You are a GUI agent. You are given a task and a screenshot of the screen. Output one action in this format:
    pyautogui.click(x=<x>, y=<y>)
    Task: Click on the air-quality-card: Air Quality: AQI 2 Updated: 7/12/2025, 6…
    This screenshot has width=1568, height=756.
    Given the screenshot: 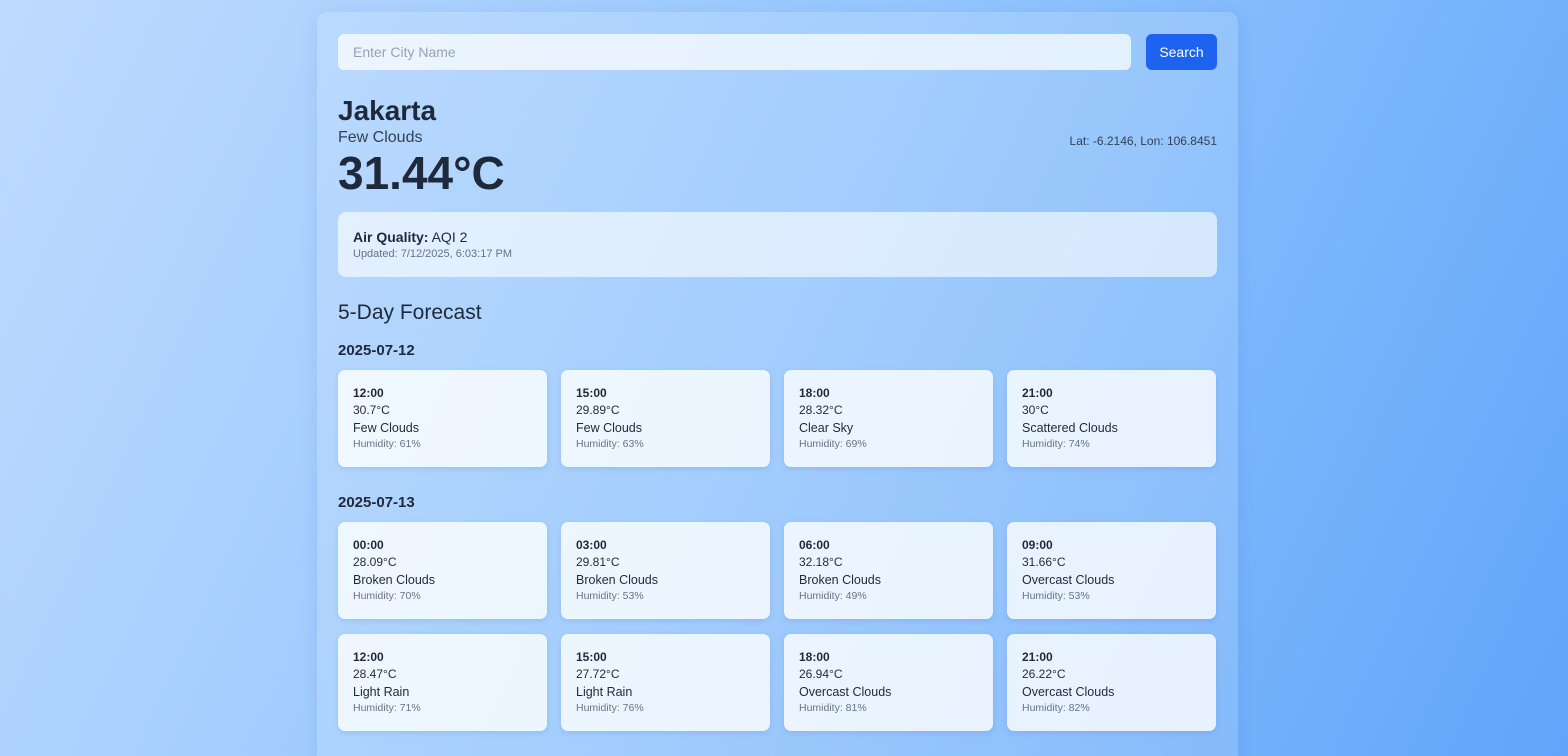 What is the action you would take?
    pyautogui.click(x=777, y=244)
    